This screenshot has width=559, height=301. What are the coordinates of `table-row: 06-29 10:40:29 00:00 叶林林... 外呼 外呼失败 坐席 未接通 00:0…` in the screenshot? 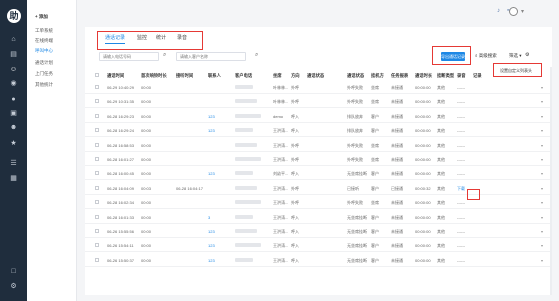 It's located at (318, 87).